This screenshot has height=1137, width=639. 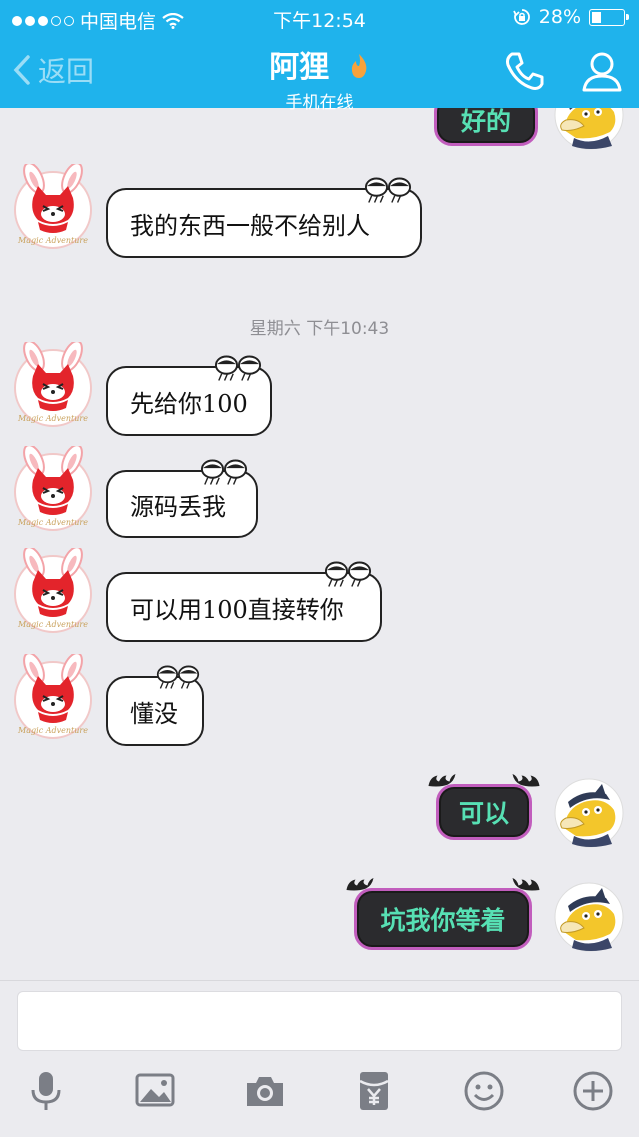 I want to click on red-packet-icon, so click(x=374, y=1091).